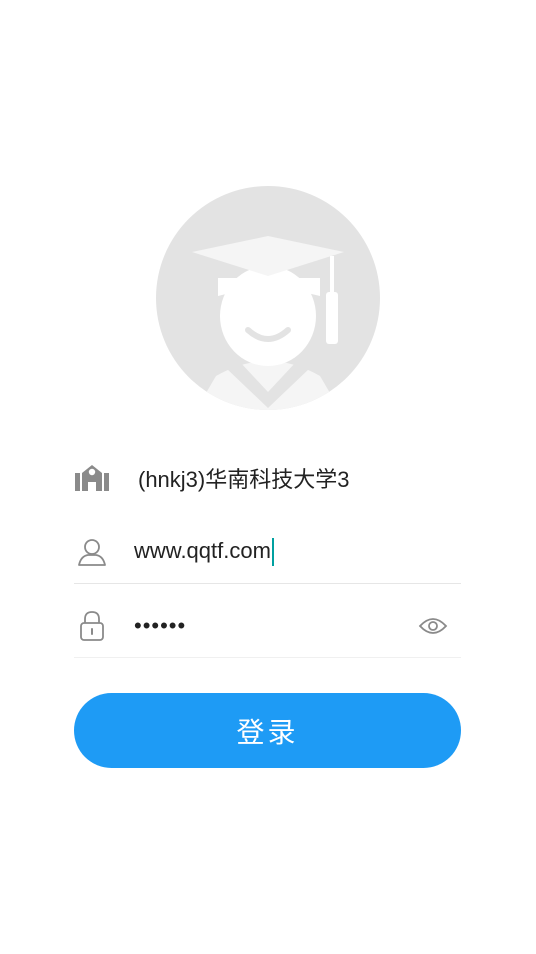 This screenshot has width=536, height=954. What do you see at coordinates (272, 552) in the screenshot?
I see `text-cursor` at bounding box center [272, 552].